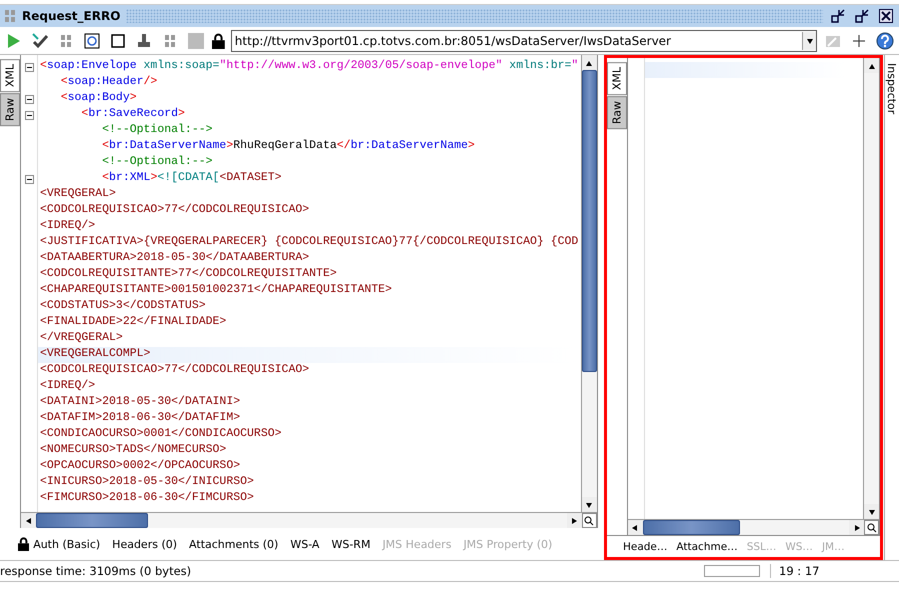  What do you see at coordinates (99, 98) in the screenshot?
I see `code-line: <soap:Body>` at bounding box center [99, 98].